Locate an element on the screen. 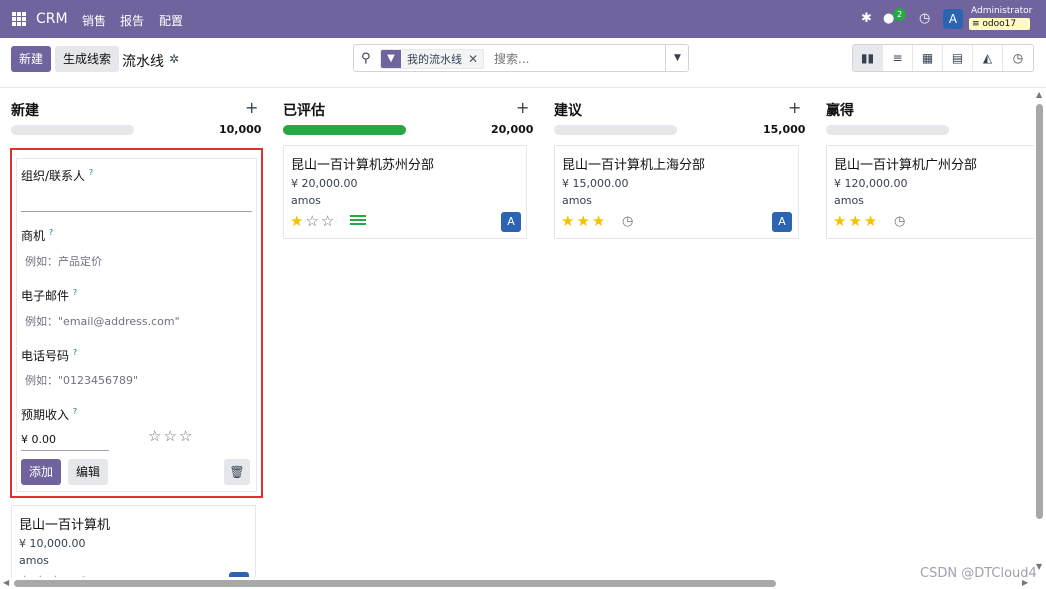 This screenshot has height=589, width=1046. list-view-icon: ≡ is located at coordinates (898, 58).